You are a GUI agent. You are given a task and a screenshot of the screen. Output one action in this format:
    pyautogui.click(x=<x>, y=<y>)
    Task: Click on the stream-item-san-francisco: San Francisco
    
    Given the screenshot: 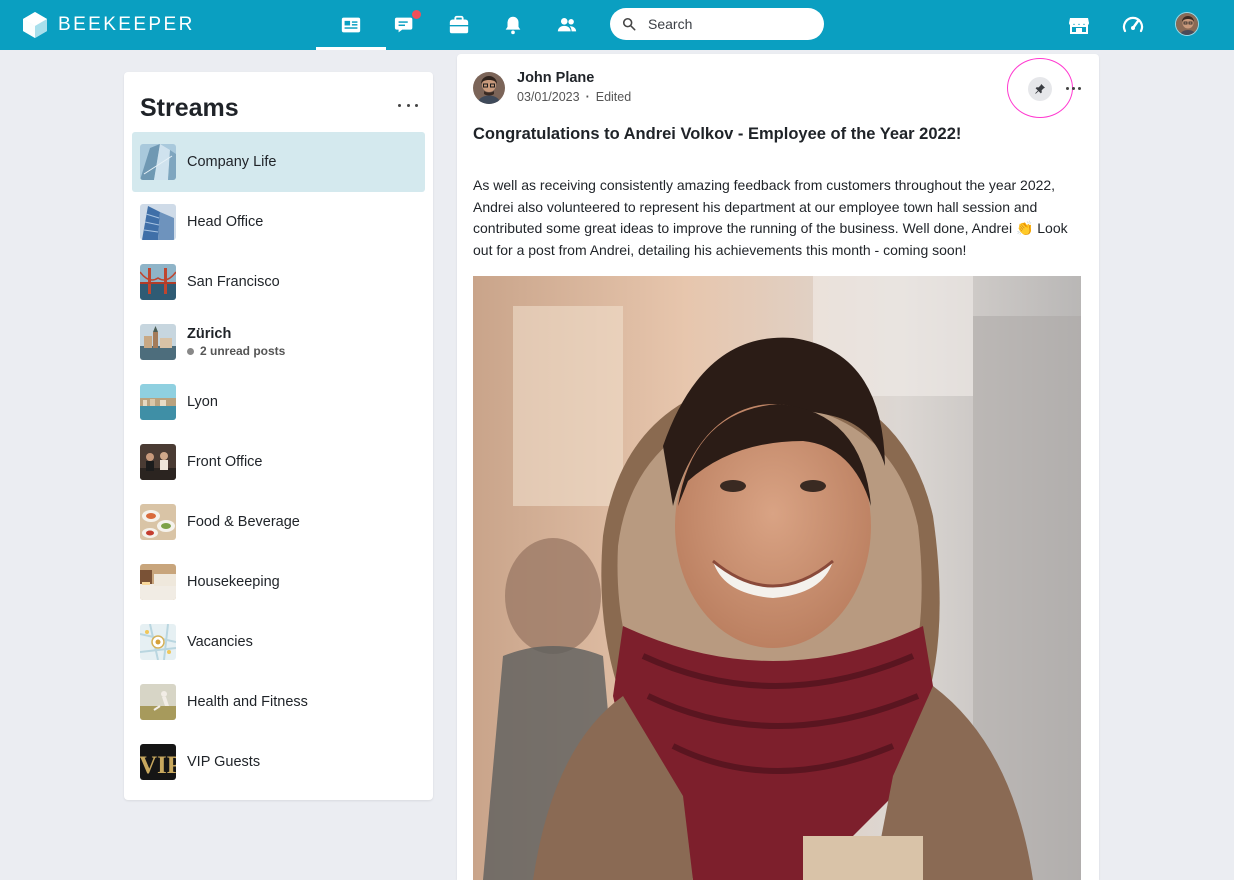 What is the action you would take?
    pyautogui.click(x=278, y=282)
    